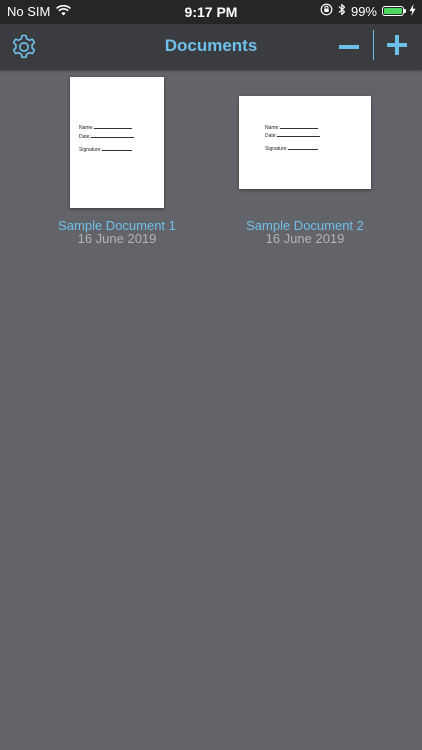 This screenshot has height=750, width=422. I want to click on battery-tip, so click(405, 11).